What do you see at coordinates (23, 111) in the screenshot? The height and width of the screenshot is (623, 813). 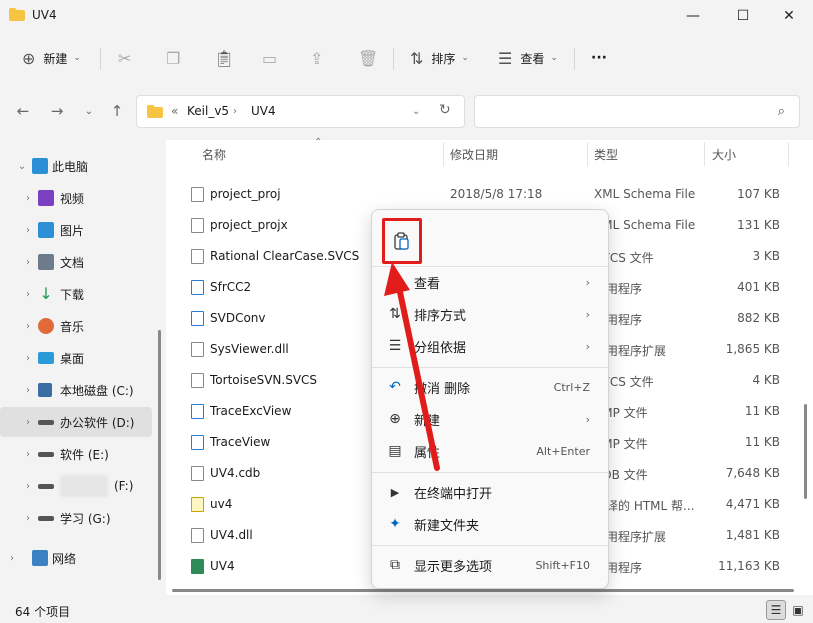 I see `back-button: ←` at bounding box center [23, 111].